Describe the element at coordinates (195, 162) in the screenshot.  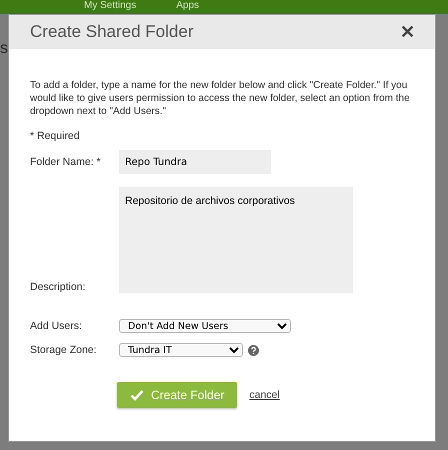
I see `input-field: Repo Tundra` at that location.